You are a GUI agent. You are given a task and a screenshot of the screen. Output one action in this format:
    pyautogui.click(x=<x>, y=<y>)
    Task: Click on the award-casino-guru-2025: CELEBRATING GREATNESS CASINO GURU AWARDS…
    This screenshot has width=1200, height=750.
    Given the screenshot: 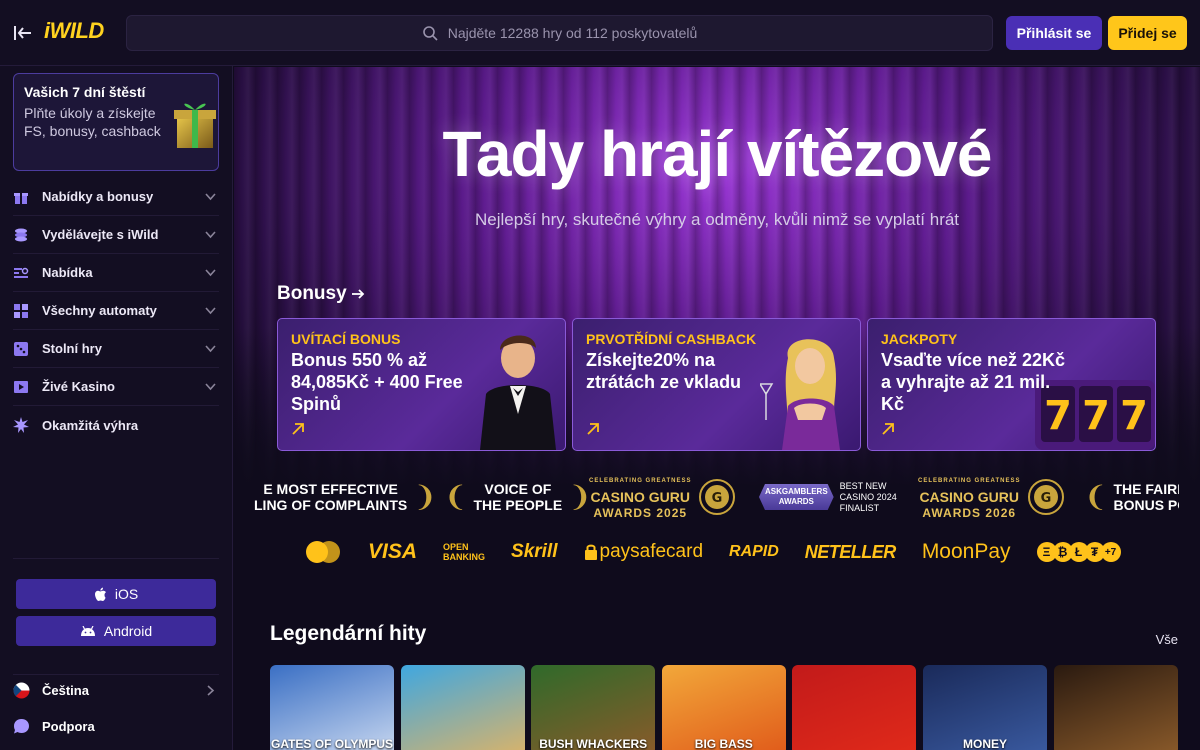 What is the action you would take?
    pyautogui.click(x=663, y=497)
    